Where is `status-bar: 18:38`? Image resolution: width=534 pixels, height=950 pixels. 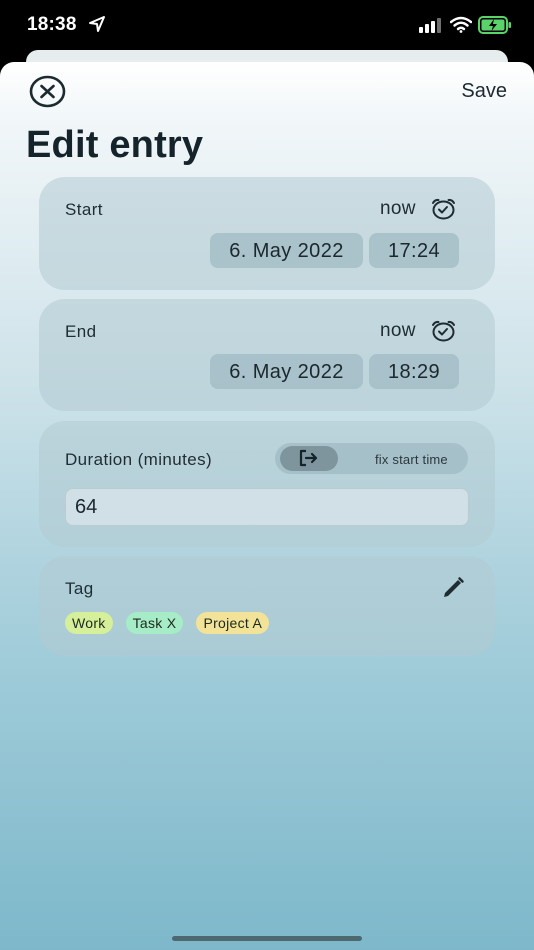
status-bar: 18:38 is located at coordinates (267, 26).